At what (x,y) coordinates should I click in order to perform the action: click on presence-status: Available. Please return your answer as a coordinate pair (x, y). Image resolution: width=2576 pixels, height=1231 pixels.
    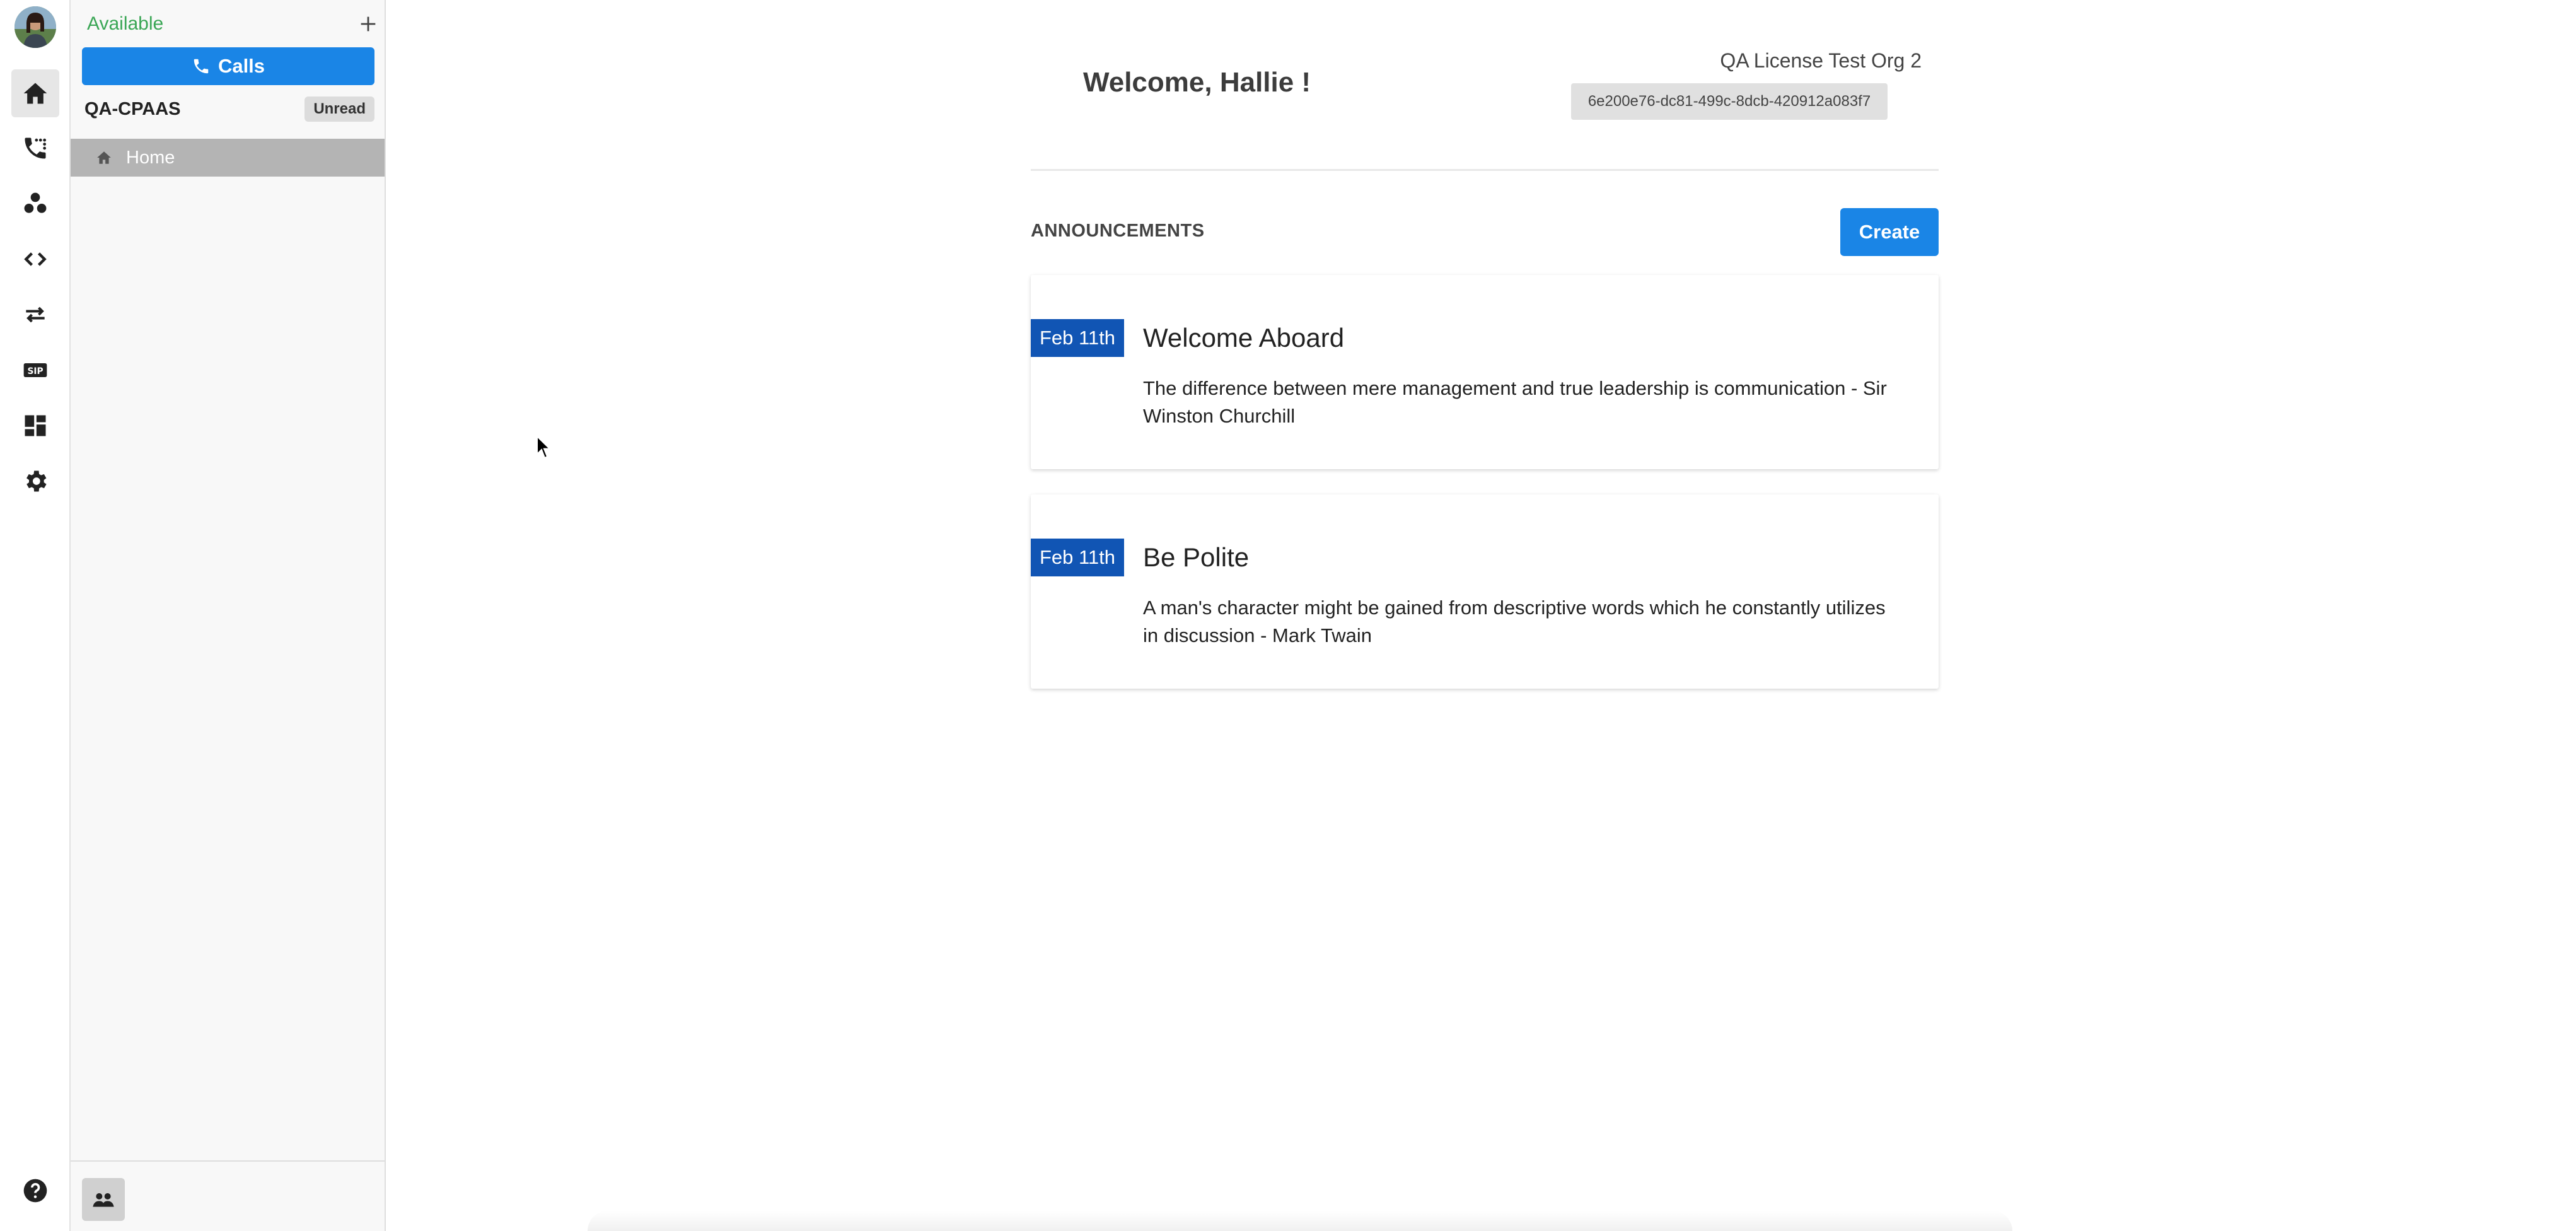
    Looking at the image, I should click on (125, 24).